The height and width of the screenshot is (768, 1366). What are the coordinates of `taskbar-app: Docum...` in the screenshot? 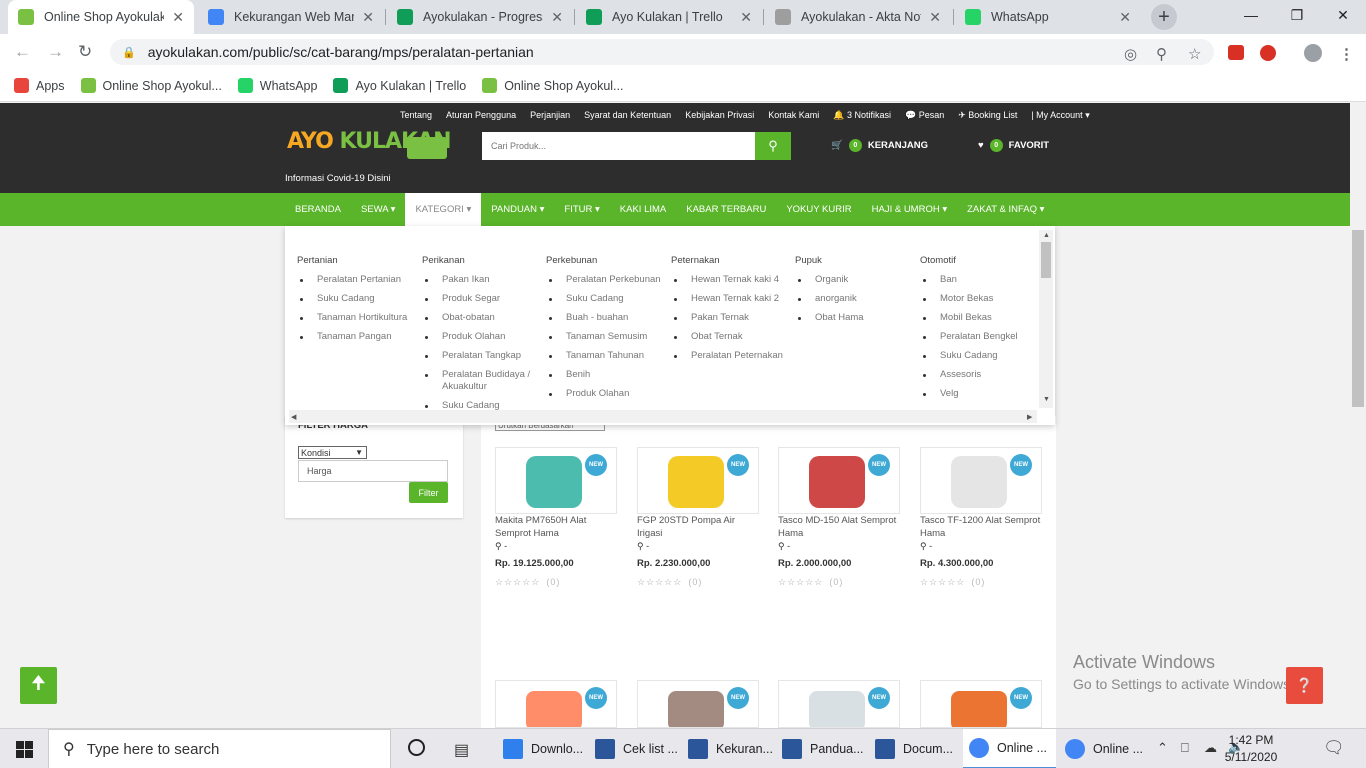 It's located at (915, 748).